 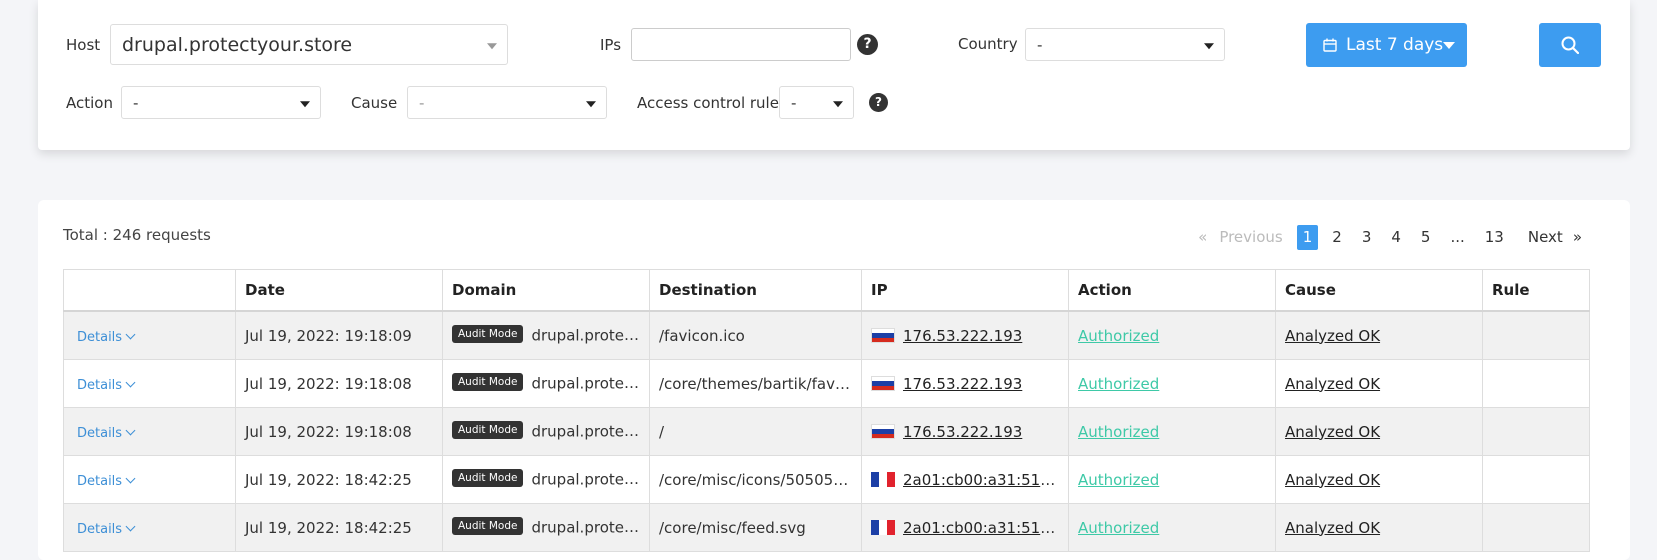 What do you see at coordinates (1040, 44) in the screenshot?
I see `country-value: -` at bounding box center [1040, 44].